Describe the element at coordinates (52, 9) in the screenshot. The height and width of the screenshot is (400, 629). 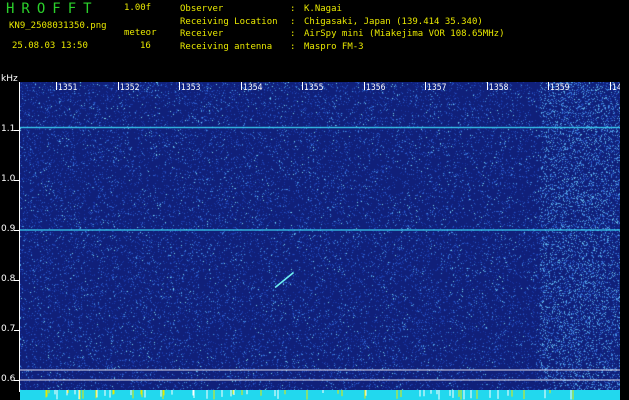
I see `app-title: HROFFT` at that location.